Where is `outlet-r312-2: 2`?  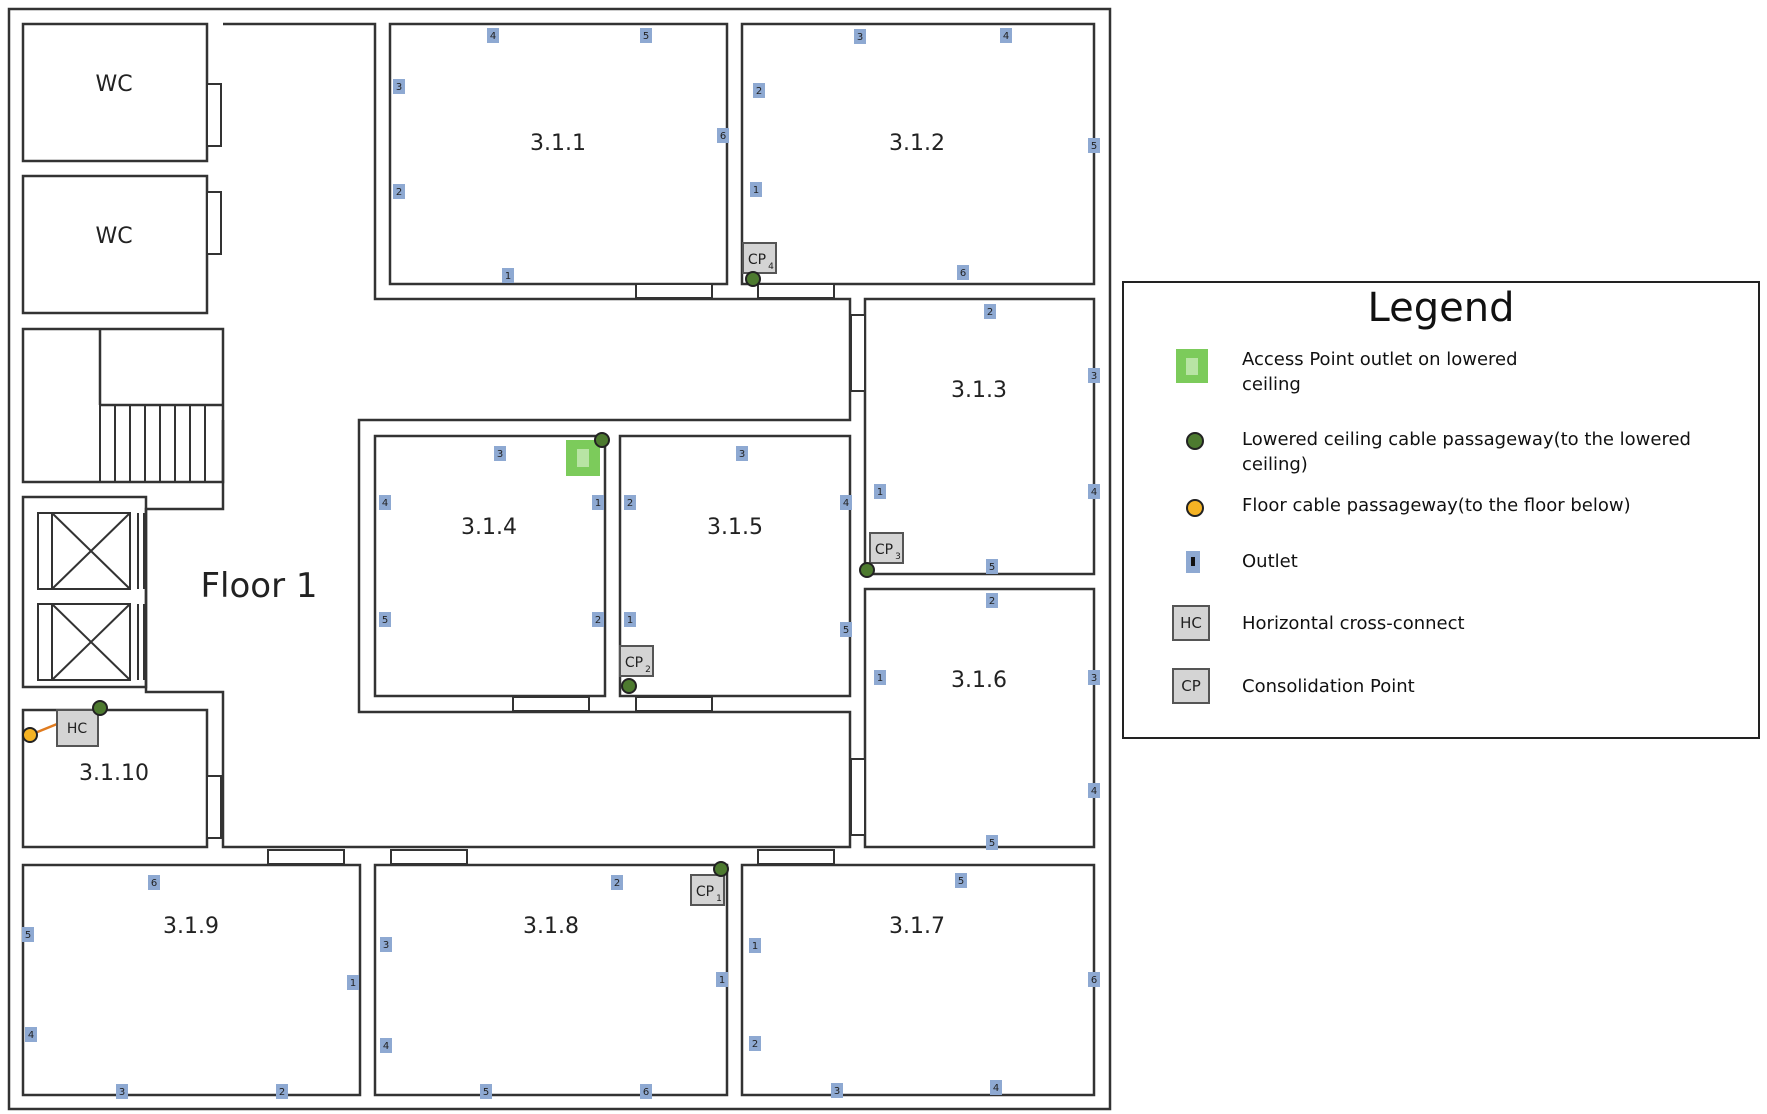 outlet-r312-2: 2 is located at coordinates (759, 90).